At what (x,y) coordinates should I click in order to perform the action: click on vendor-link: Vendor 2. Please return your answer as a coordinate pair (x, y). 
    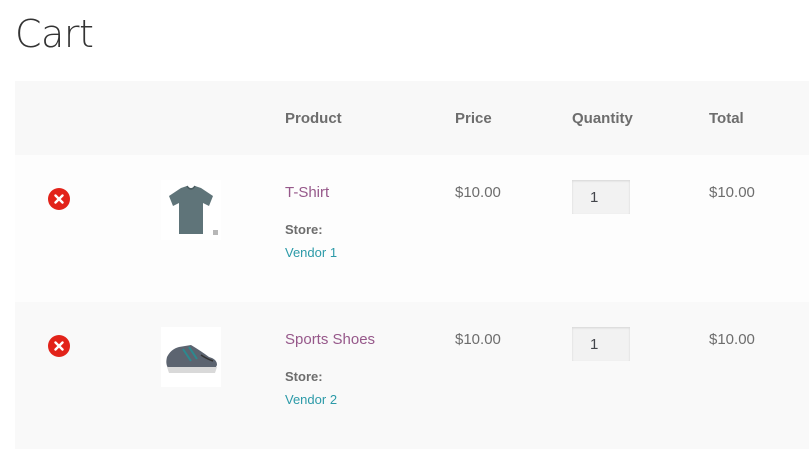
    Looking at the image, I should click on (370, 399).